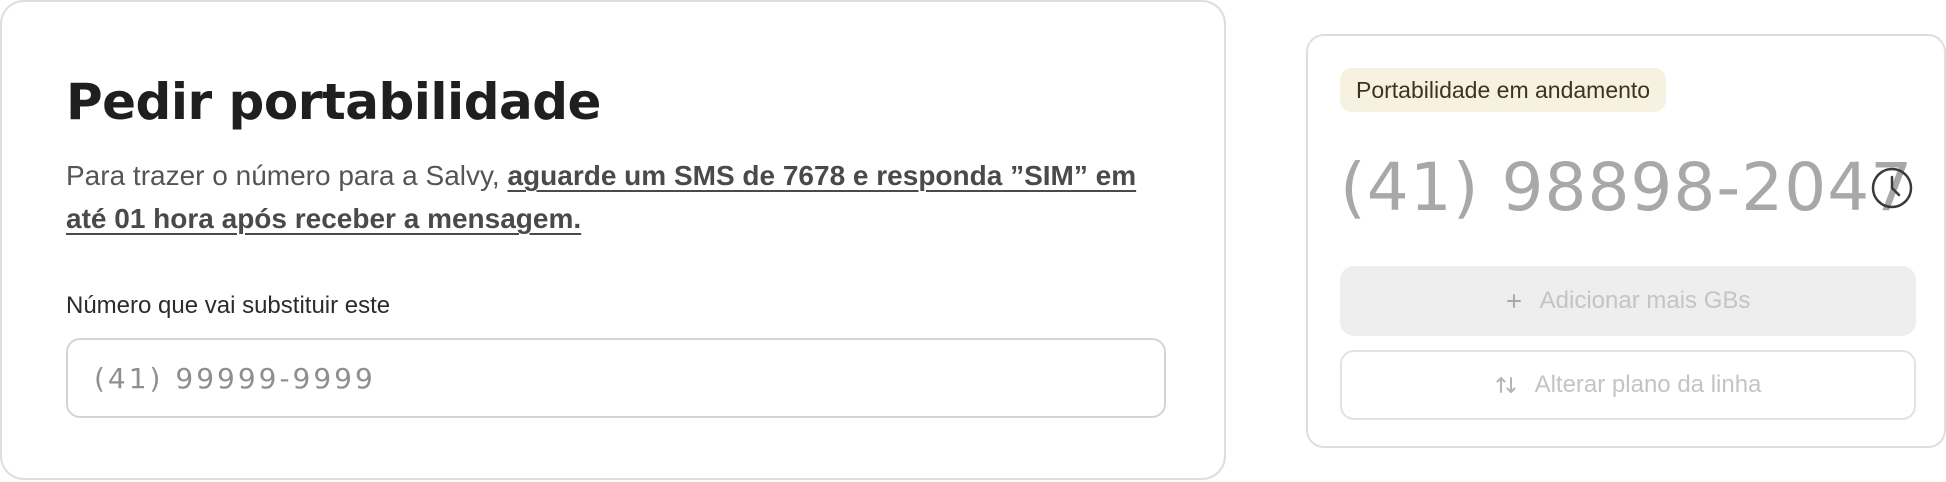  What do you see at coordinates (1648, 384) in the screenshot?
I see `change-plan-label: Alterar plano da linha` at bounding box center [1648, 384].